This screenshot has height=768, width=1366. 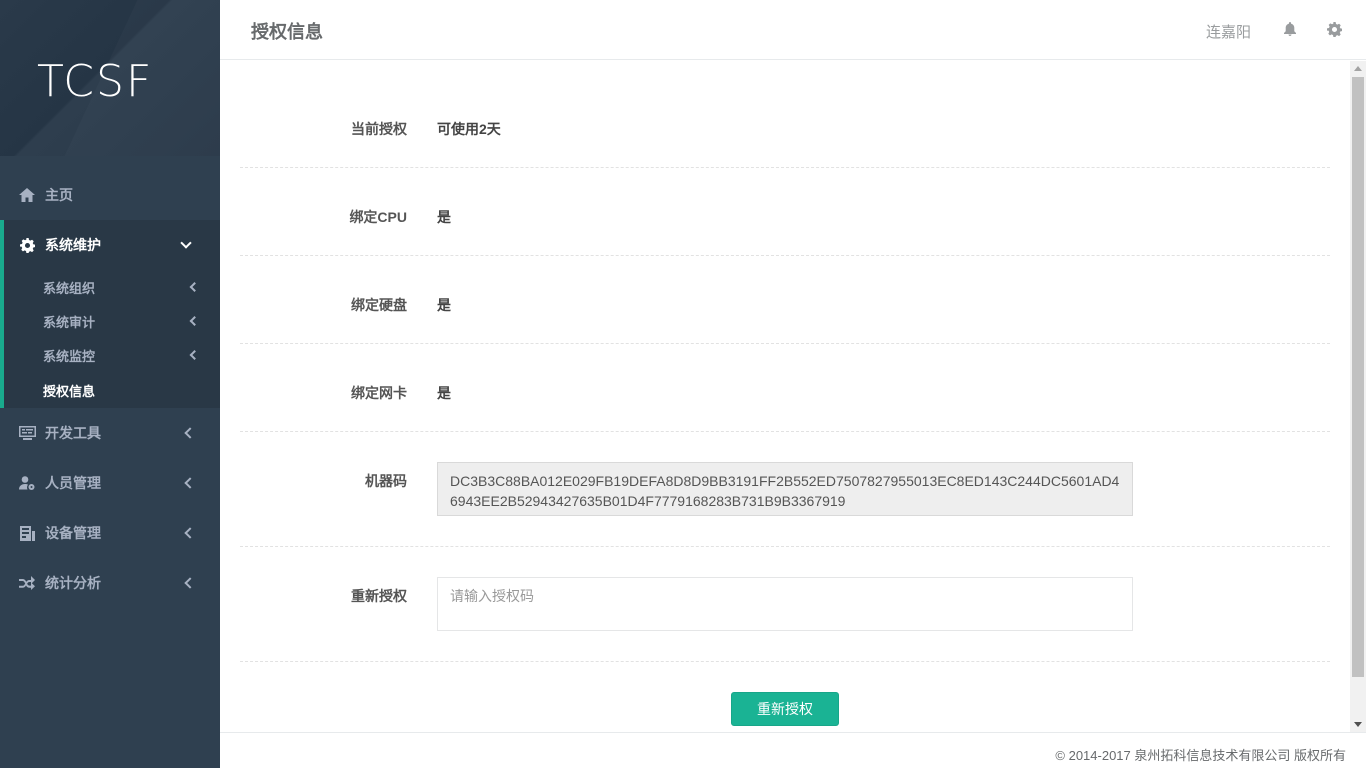 I want to click on bind-cpu-value: 是, so click(x=444, y=217).